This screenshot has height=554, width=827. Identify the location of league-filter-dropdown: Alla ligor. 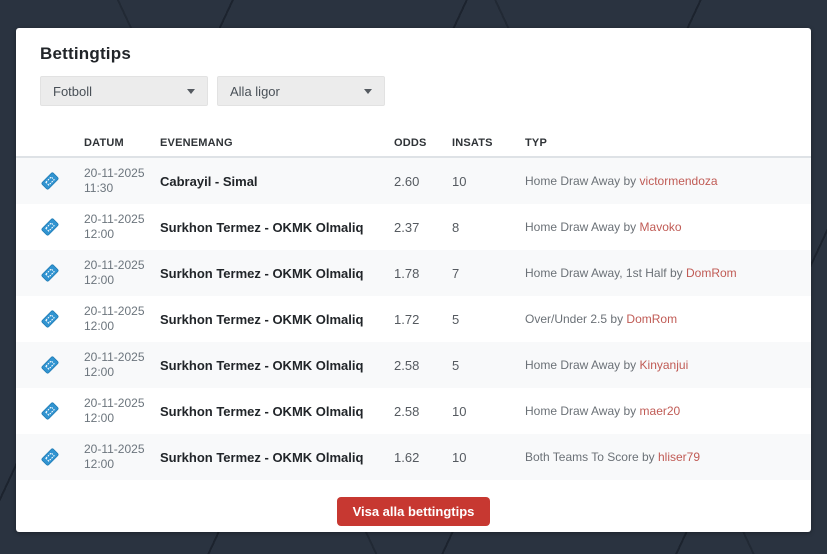
(301, 91).